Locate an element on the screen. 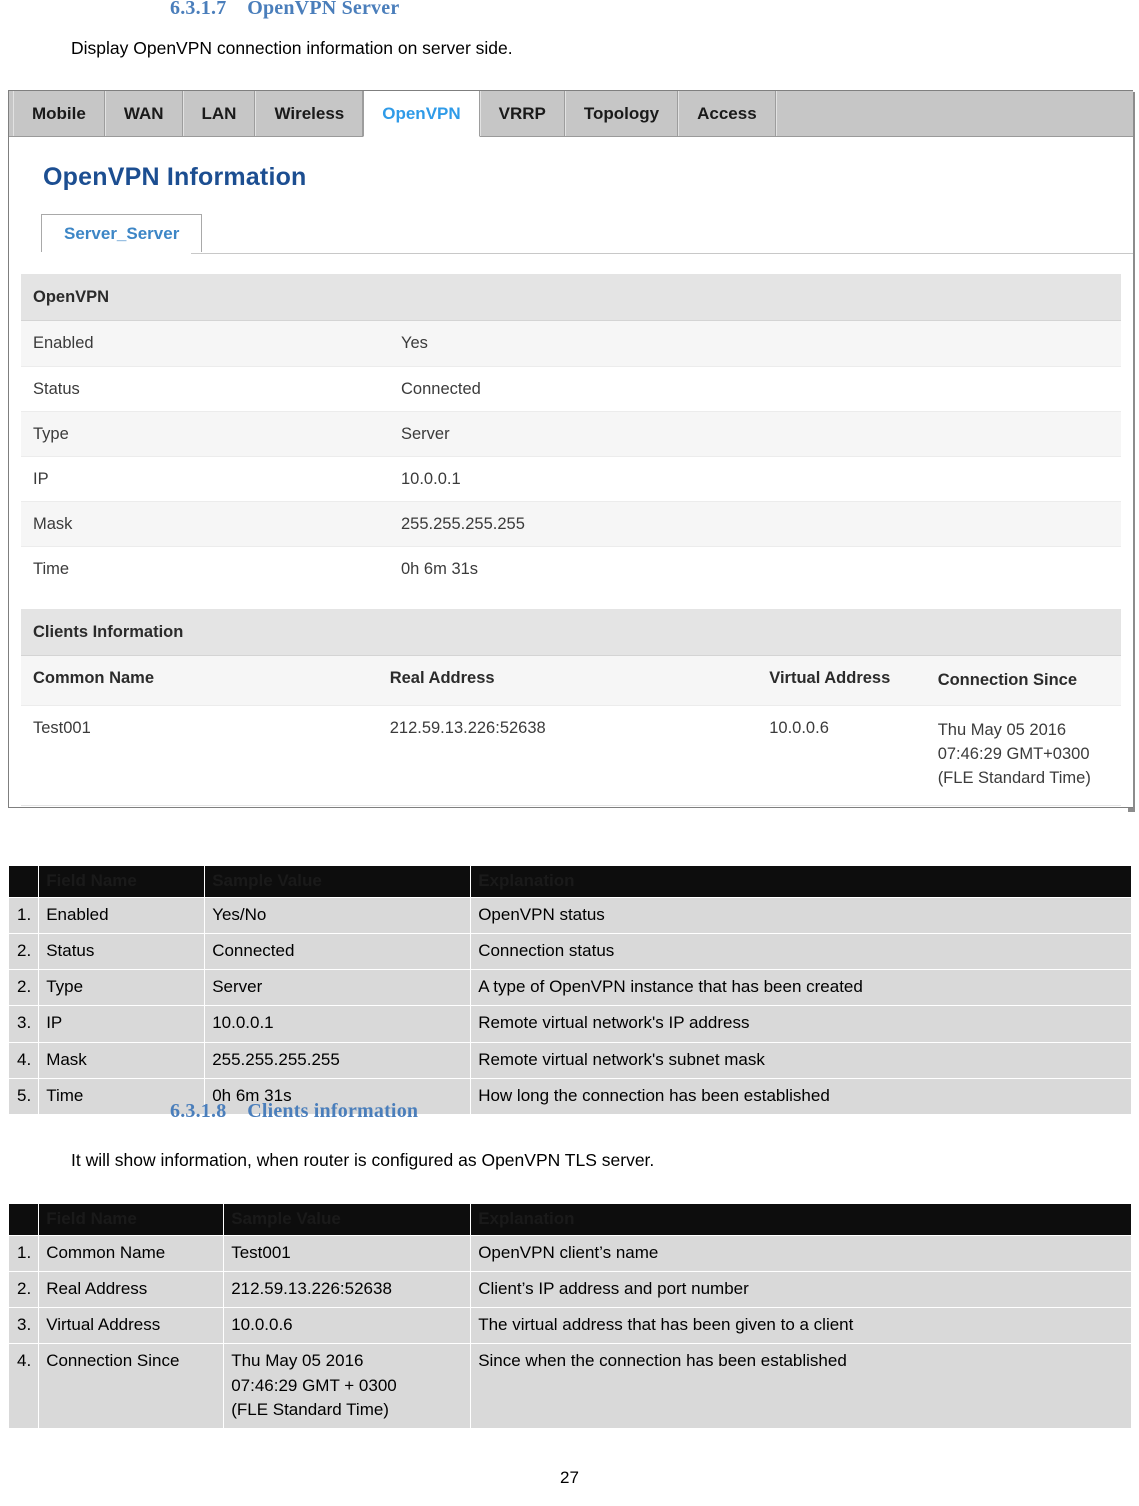  cell-field-name: Type is located at coordinates (122, 988).